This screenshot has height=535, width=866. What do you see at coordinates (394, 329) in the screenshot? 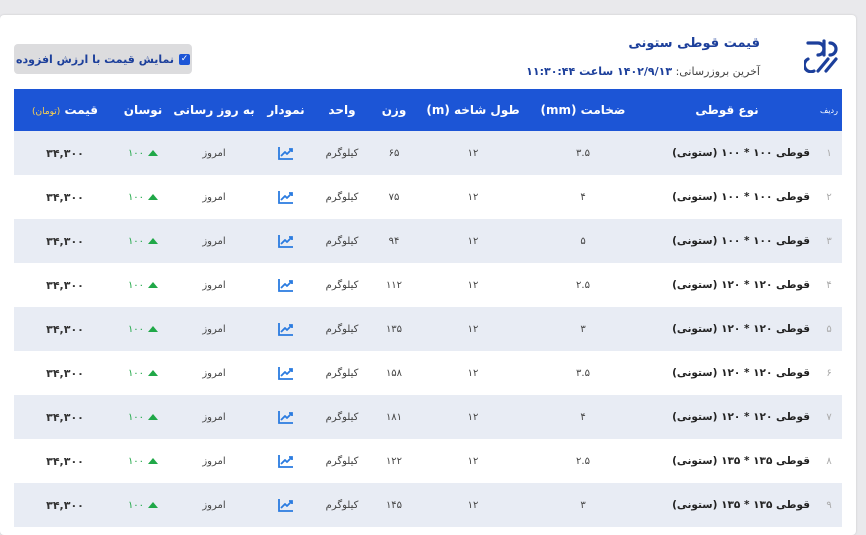
I see `weight-cell: ۱۳۵` at bounding box center [394, 329].